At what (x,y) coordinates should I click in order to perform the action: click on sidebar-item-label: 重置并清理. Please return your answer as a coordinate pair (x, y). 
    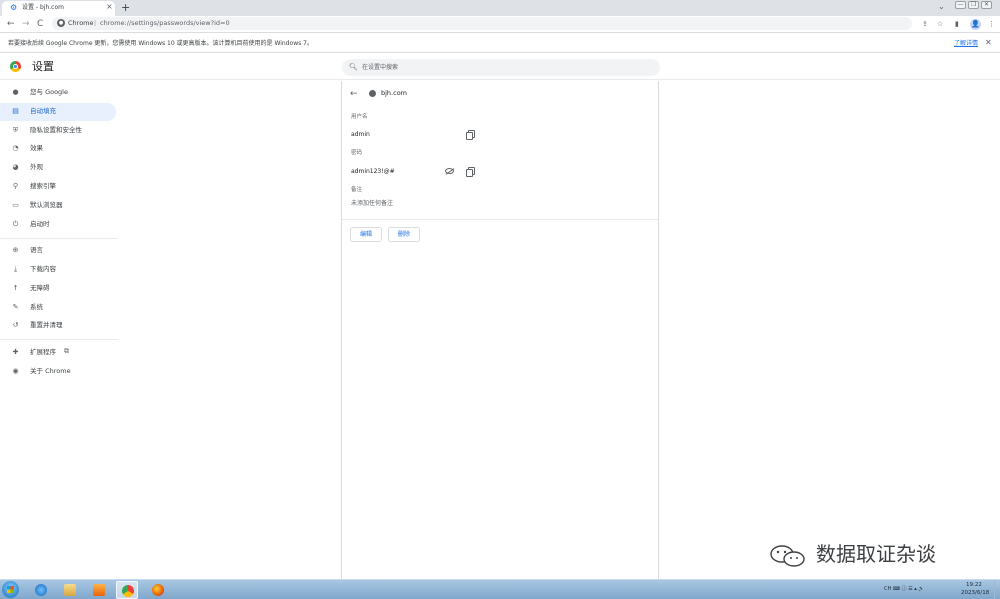
    Looking at the image, I should click on (46, 325).